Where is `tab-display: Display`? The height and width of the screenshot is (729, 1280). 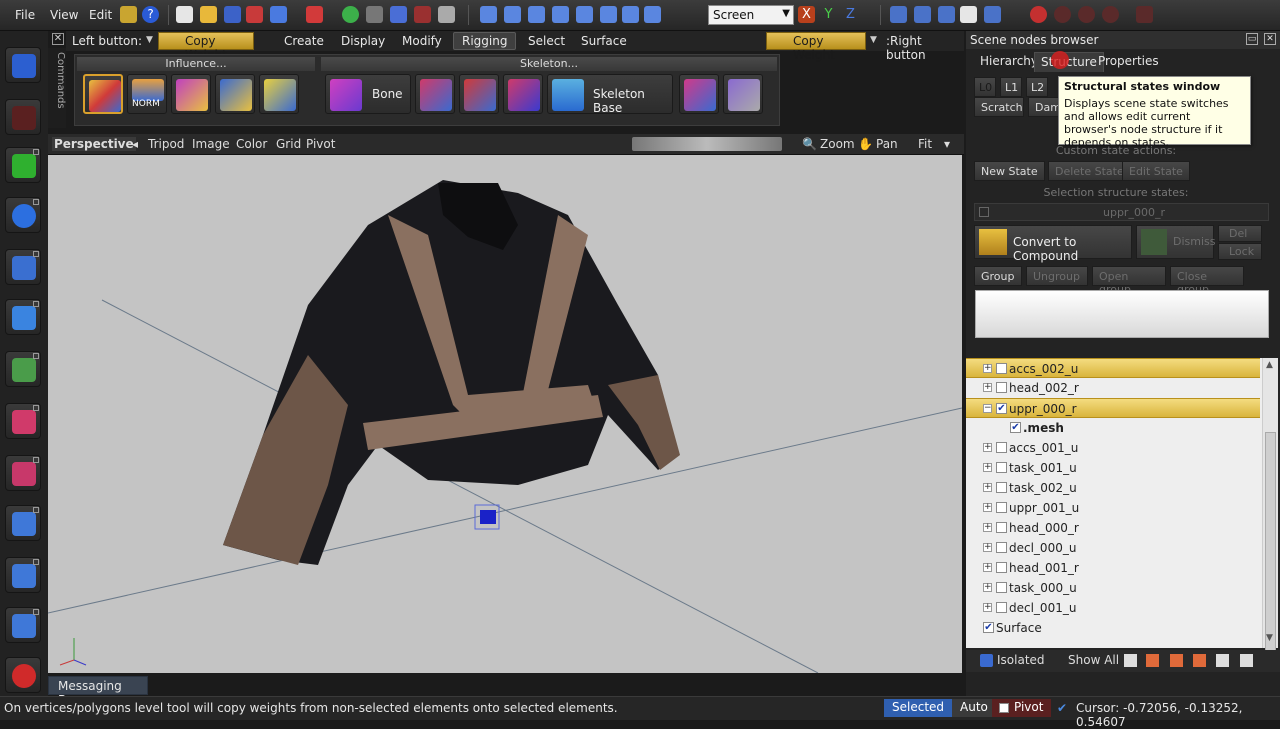
tab-display: Display is located at coordinates (363, 41).